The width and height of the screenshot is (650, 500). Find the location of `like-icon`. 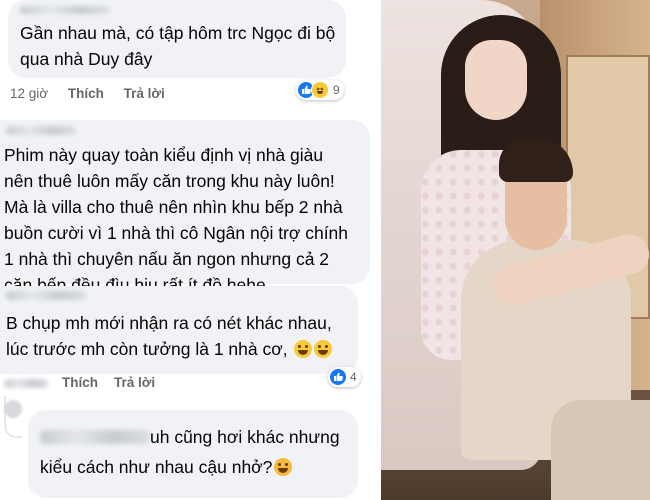

like-icon is located at coordinates (338, 377).